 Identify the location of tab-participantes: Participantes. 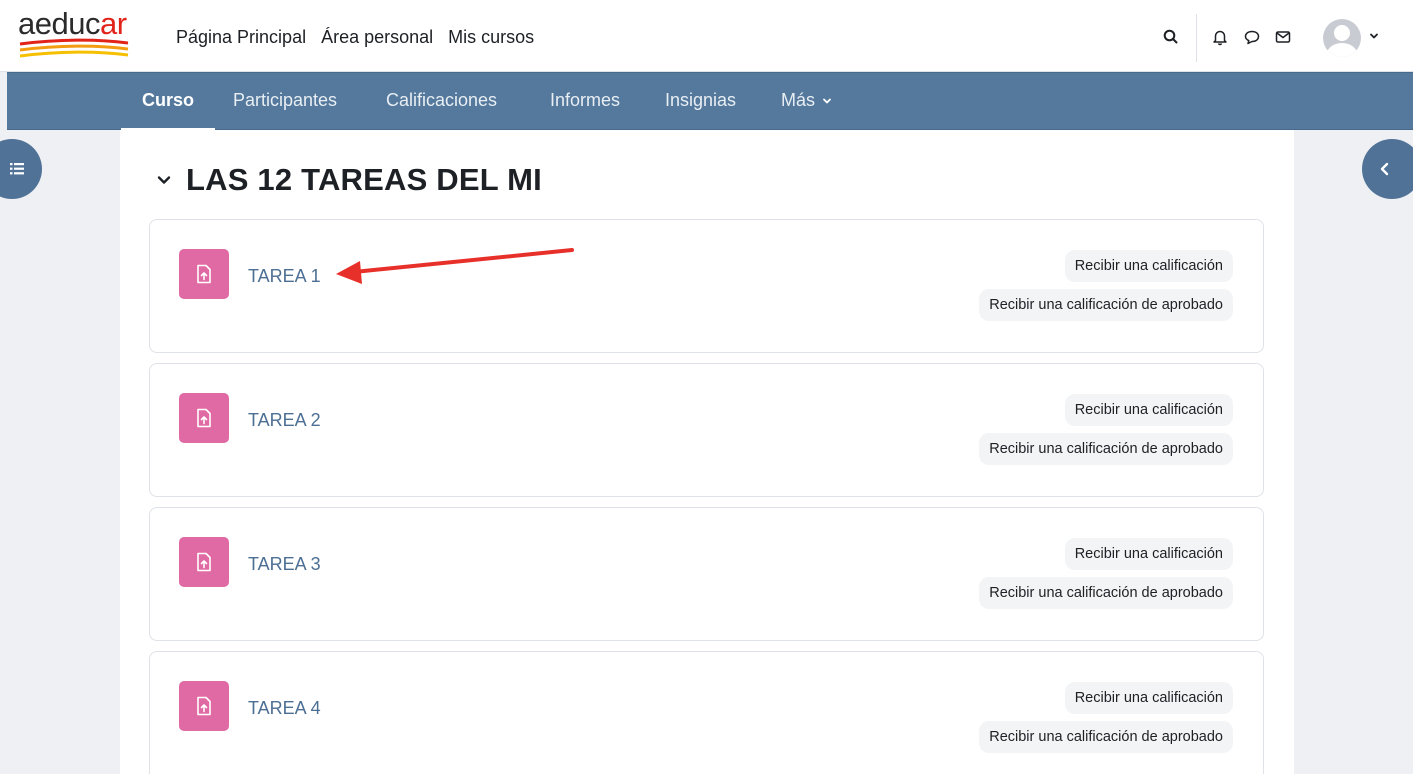
(285, 100).